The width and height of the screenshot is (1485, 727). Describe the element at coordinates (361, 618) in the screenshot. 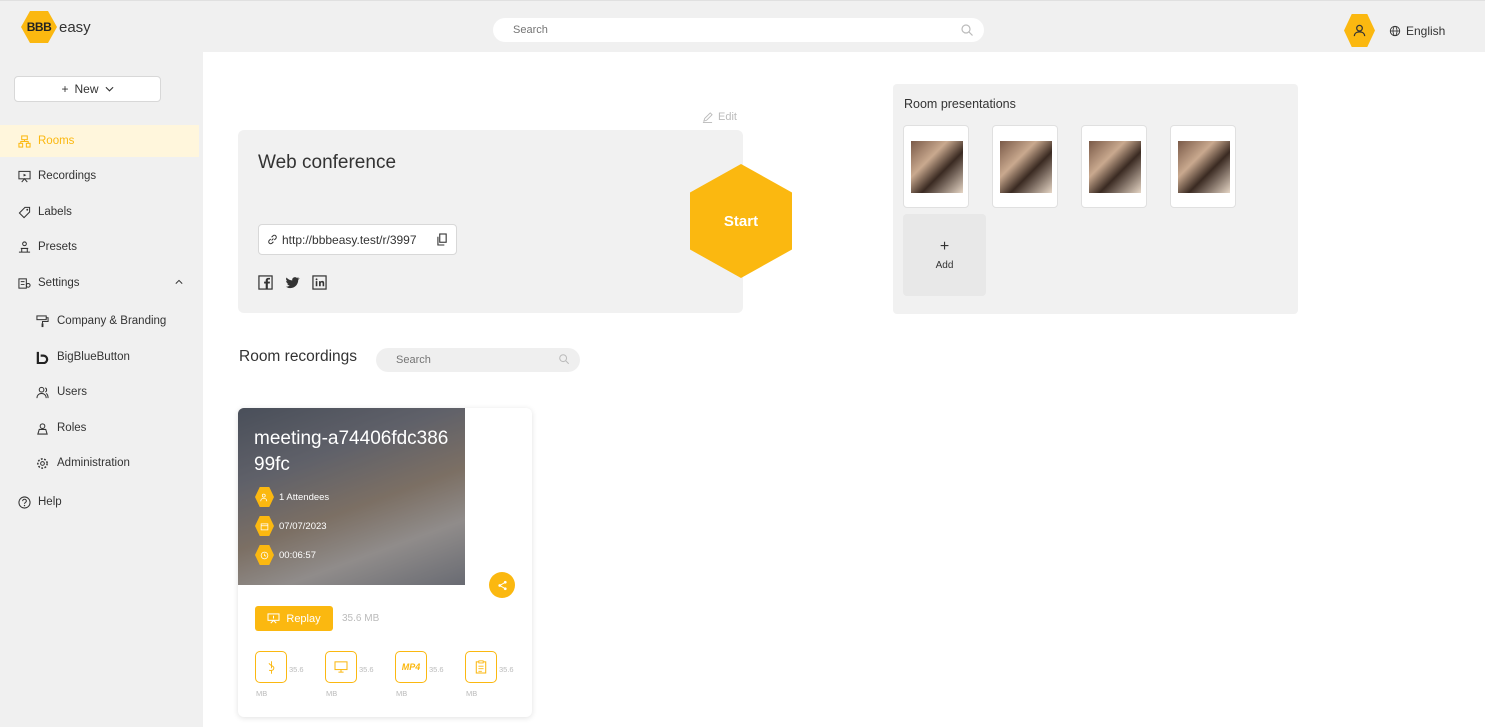

I see `replay-size: 35.6 MB` at that location.